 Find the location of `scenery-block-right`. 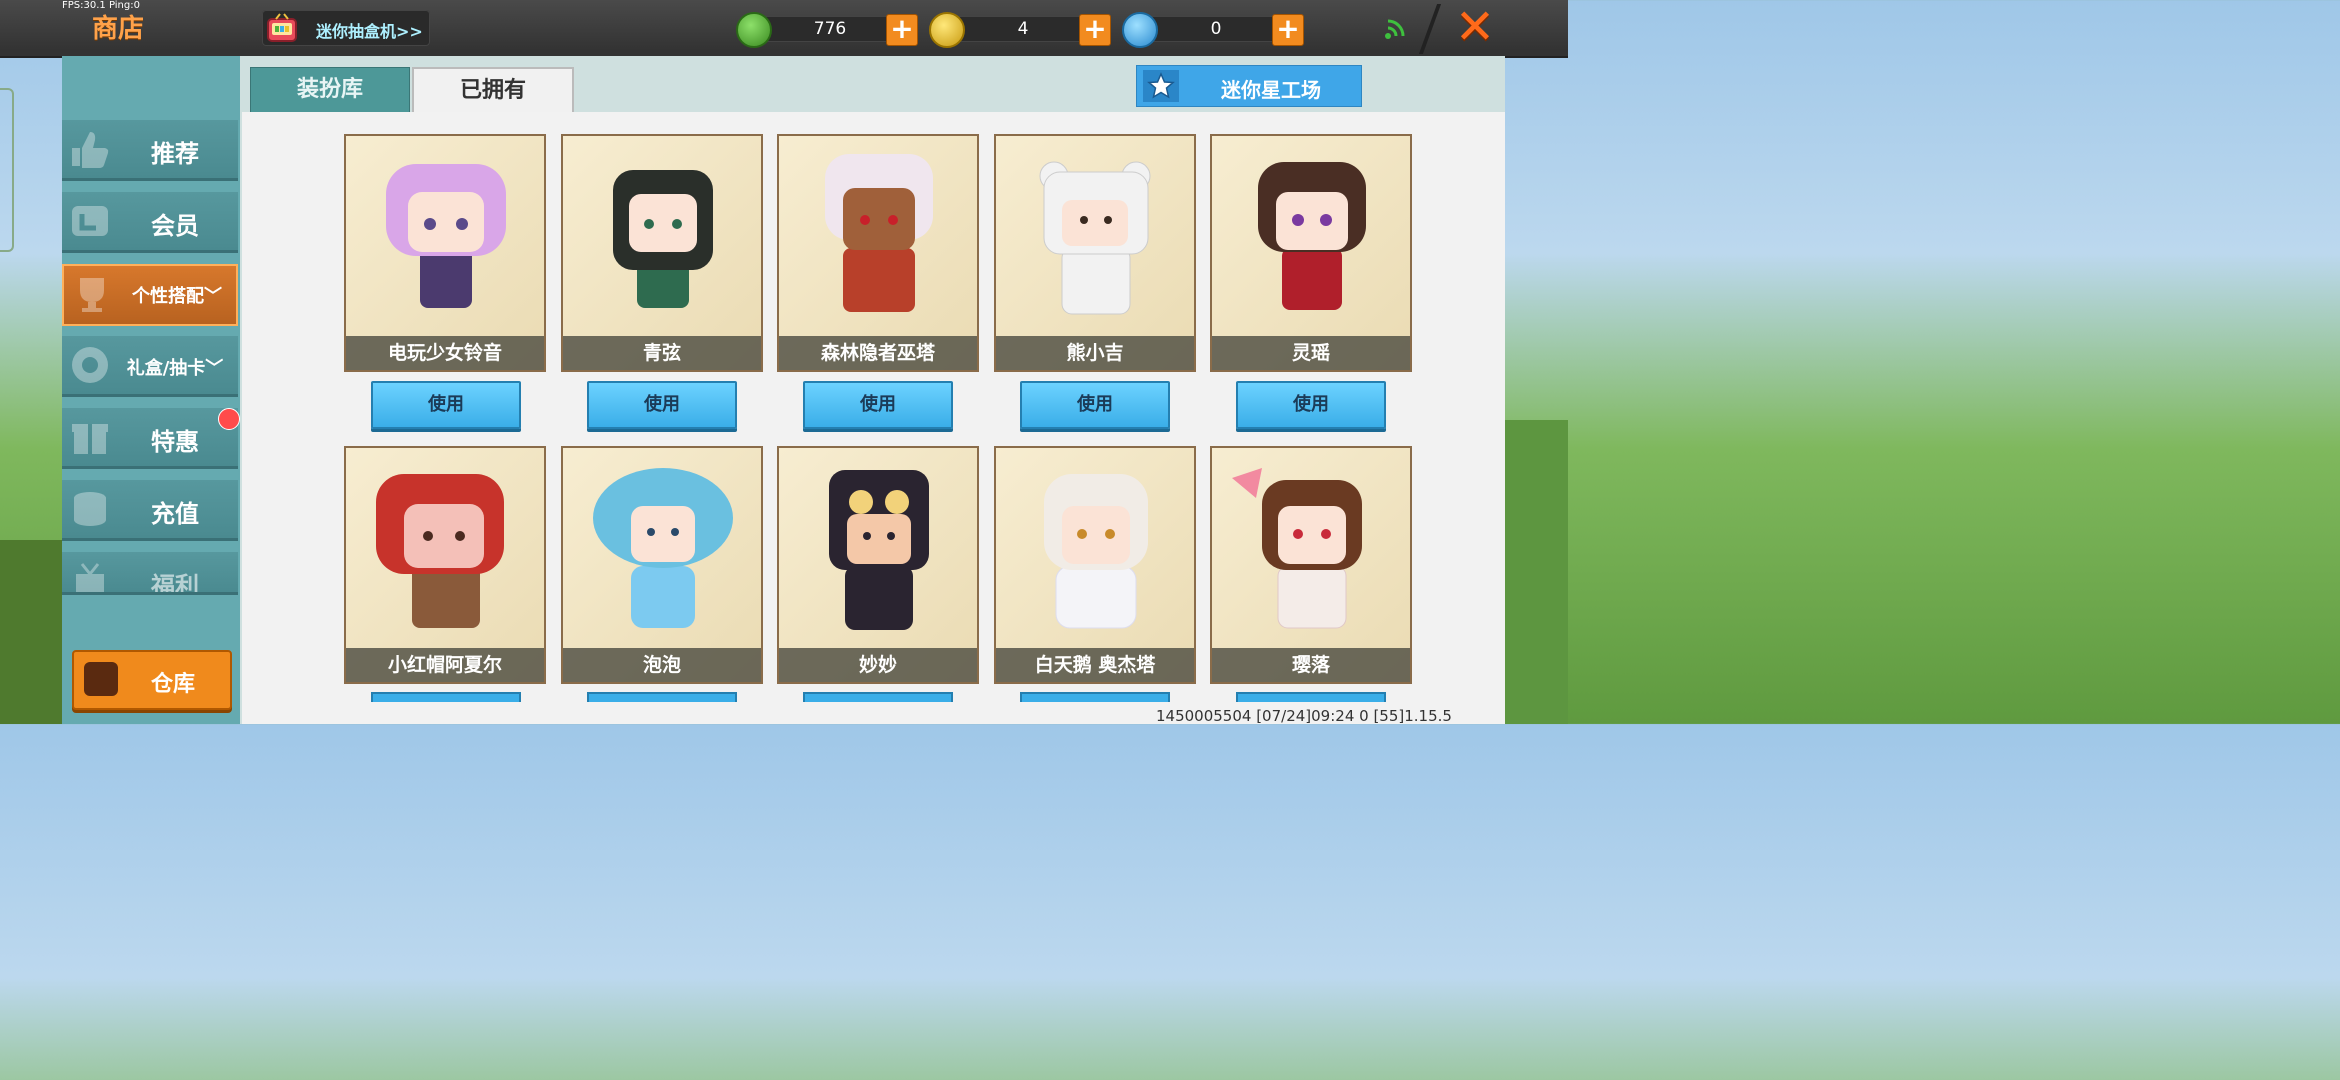

scenery-block-right is located at coordinates (1536, 572).